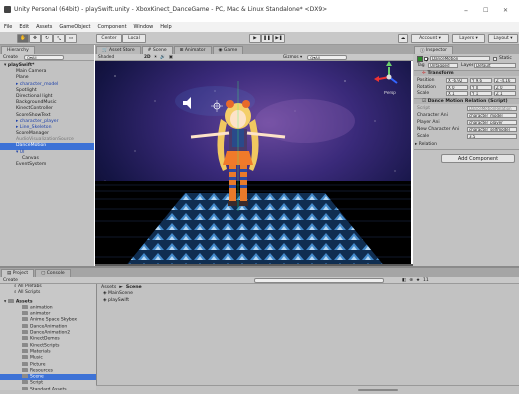 The width and height of the screenshot is (519, 394). What do you see at coordinates (10, 57) in the screenshot?
I see `hierarchy-create-button: Create` at bounding box center [10, 57].